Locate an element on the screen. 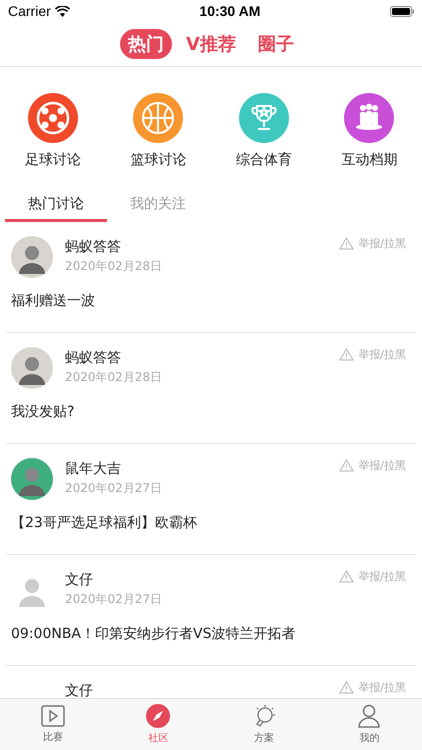 This screenshot has height=750, width=422. carrier-label: Carrier is located at coordinates (29, 11).